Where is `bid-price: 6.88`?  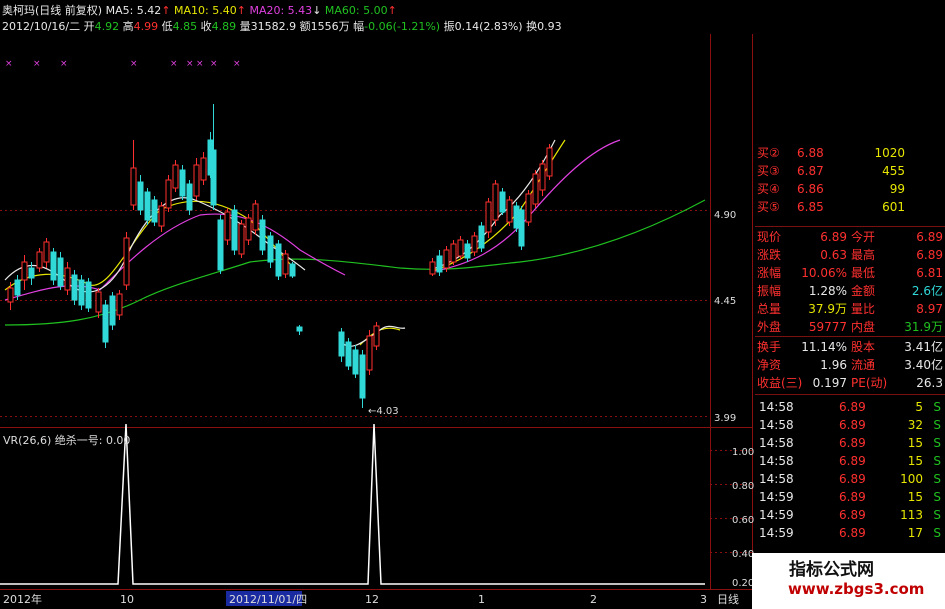
bid-price: 6.88 is located at coordinates (810, 153).